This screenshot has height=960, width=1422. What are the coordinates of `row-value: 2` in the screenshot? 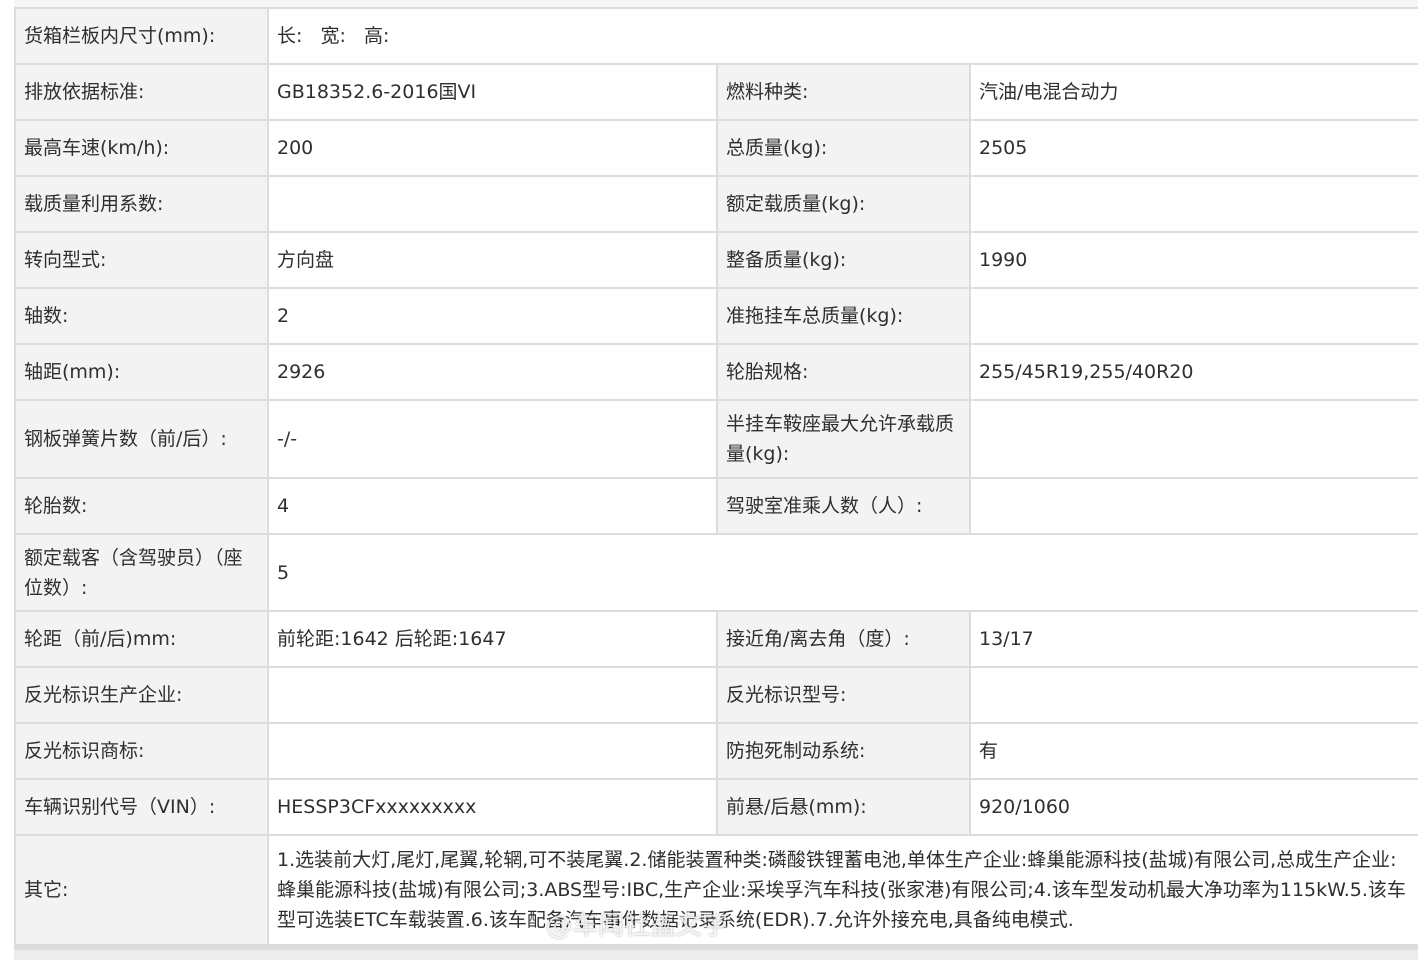 It's located at (492, 316).